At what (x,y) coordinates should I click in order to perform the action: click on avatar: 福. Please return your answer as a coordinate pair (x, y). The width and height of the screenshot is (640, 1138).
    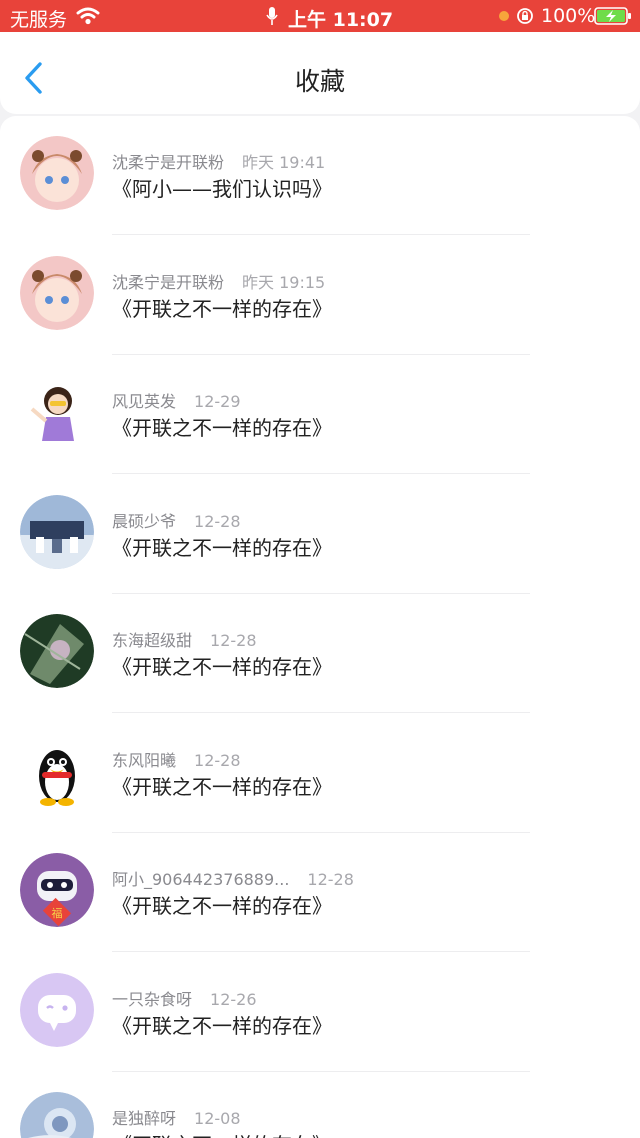
    Looking at the image, I should click on (57, 890).